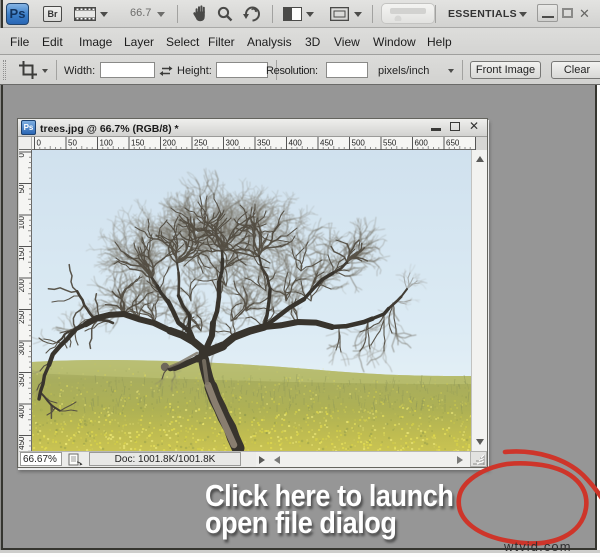  What do you see at coordinates (422, 143) in the screenshot?
I see `svg-text: 600` at bounding box center [422, 143].